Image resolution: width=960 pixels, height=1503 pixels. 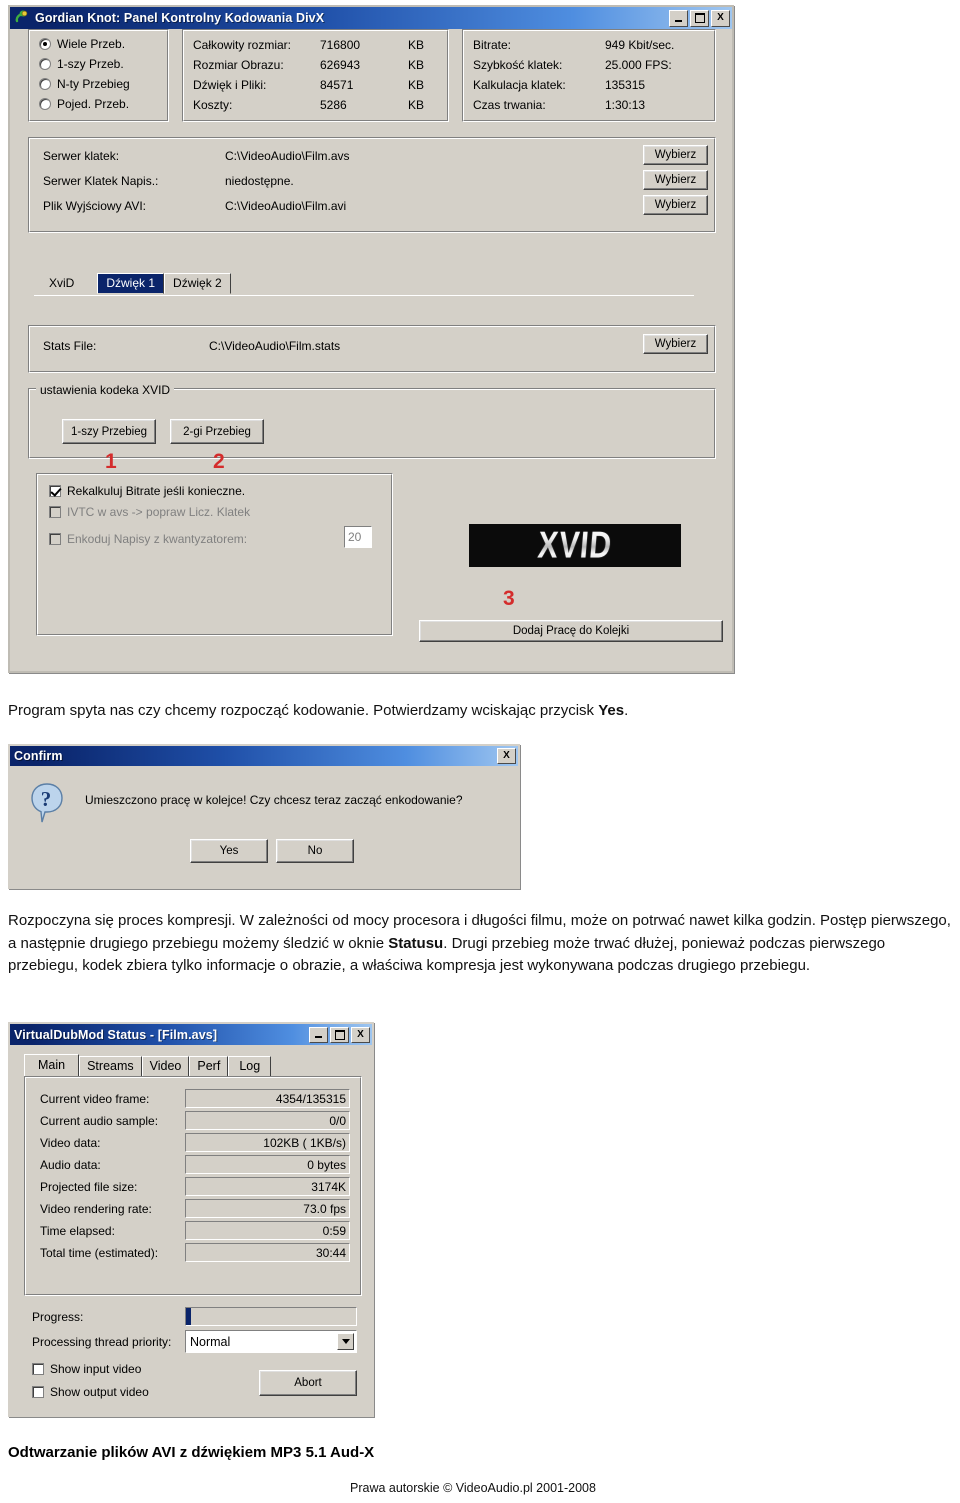 I want to click on status-row-value-6: 0:59, so click(x=267, y=1230).